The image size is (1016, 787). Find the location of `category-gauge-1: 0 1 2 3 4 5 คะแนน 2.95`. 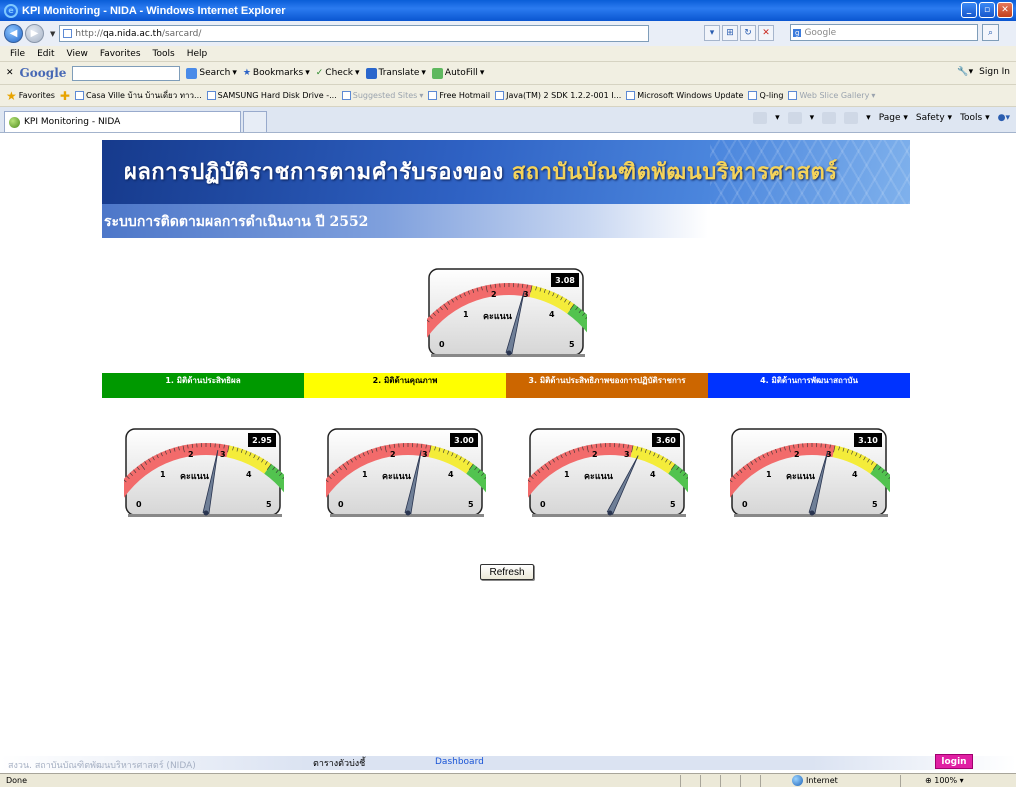

category-gauge-1: 0 1 2 3 4 5 คะแนน 2.95 is located at coordinates (204, 473).